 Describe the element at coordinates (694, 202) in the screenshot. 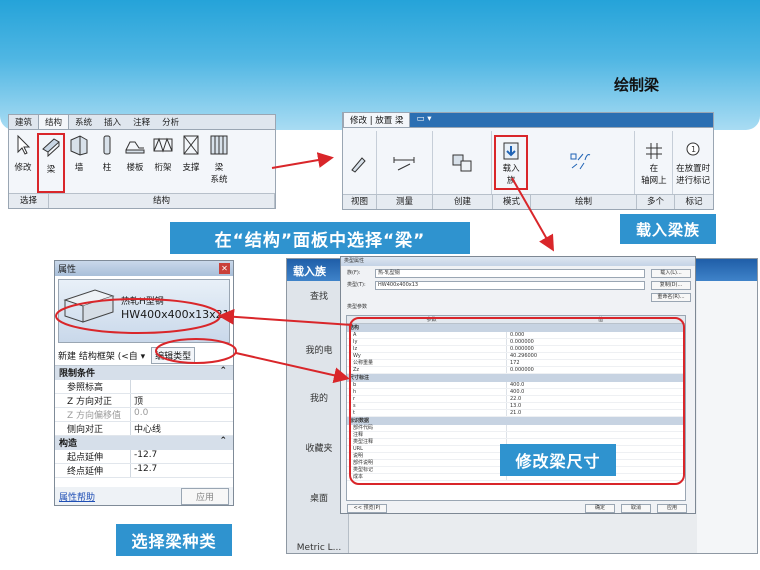

I see `group-tag: 标记` at that location.